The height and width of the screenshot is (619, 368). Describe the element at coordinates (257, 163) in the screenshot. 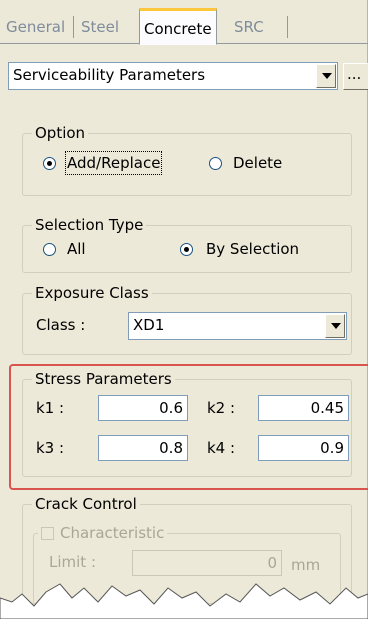

I see `delete-label: Delete` at that location.